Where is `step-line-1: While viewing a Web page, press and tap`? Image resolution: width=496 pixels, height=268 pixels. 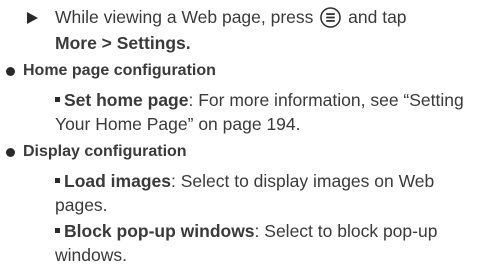 step-line-1: While viewing a Web page, press and tap is located at coordinates (231, 17).